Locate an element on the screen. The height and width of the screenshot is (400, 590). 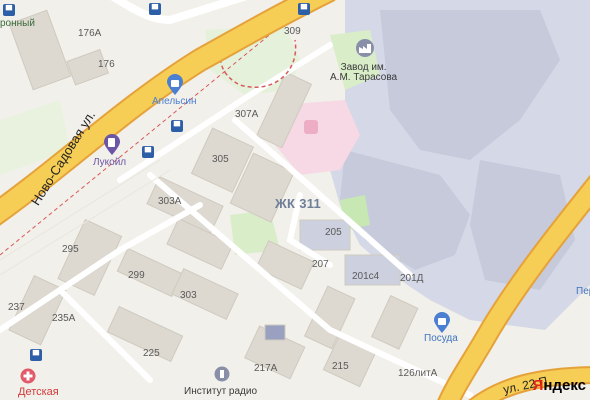
logo-letter: Я is located at coordinates (538, 385).